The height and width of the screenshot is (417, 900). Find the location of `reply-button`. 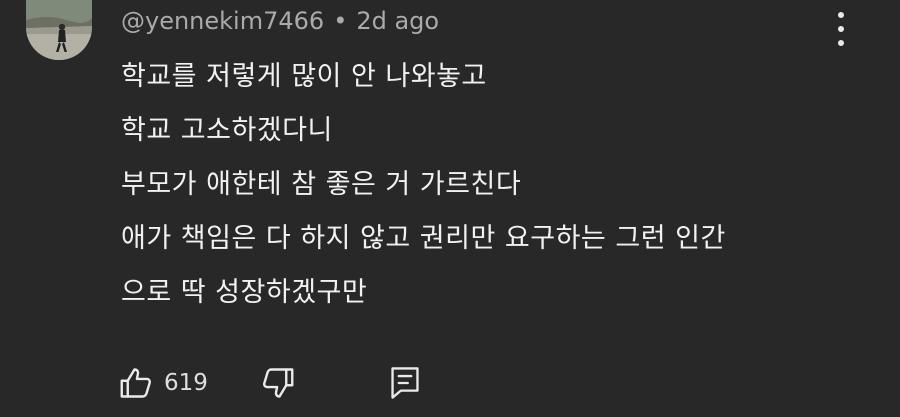

reply-button is located at coordinates (405, 383).